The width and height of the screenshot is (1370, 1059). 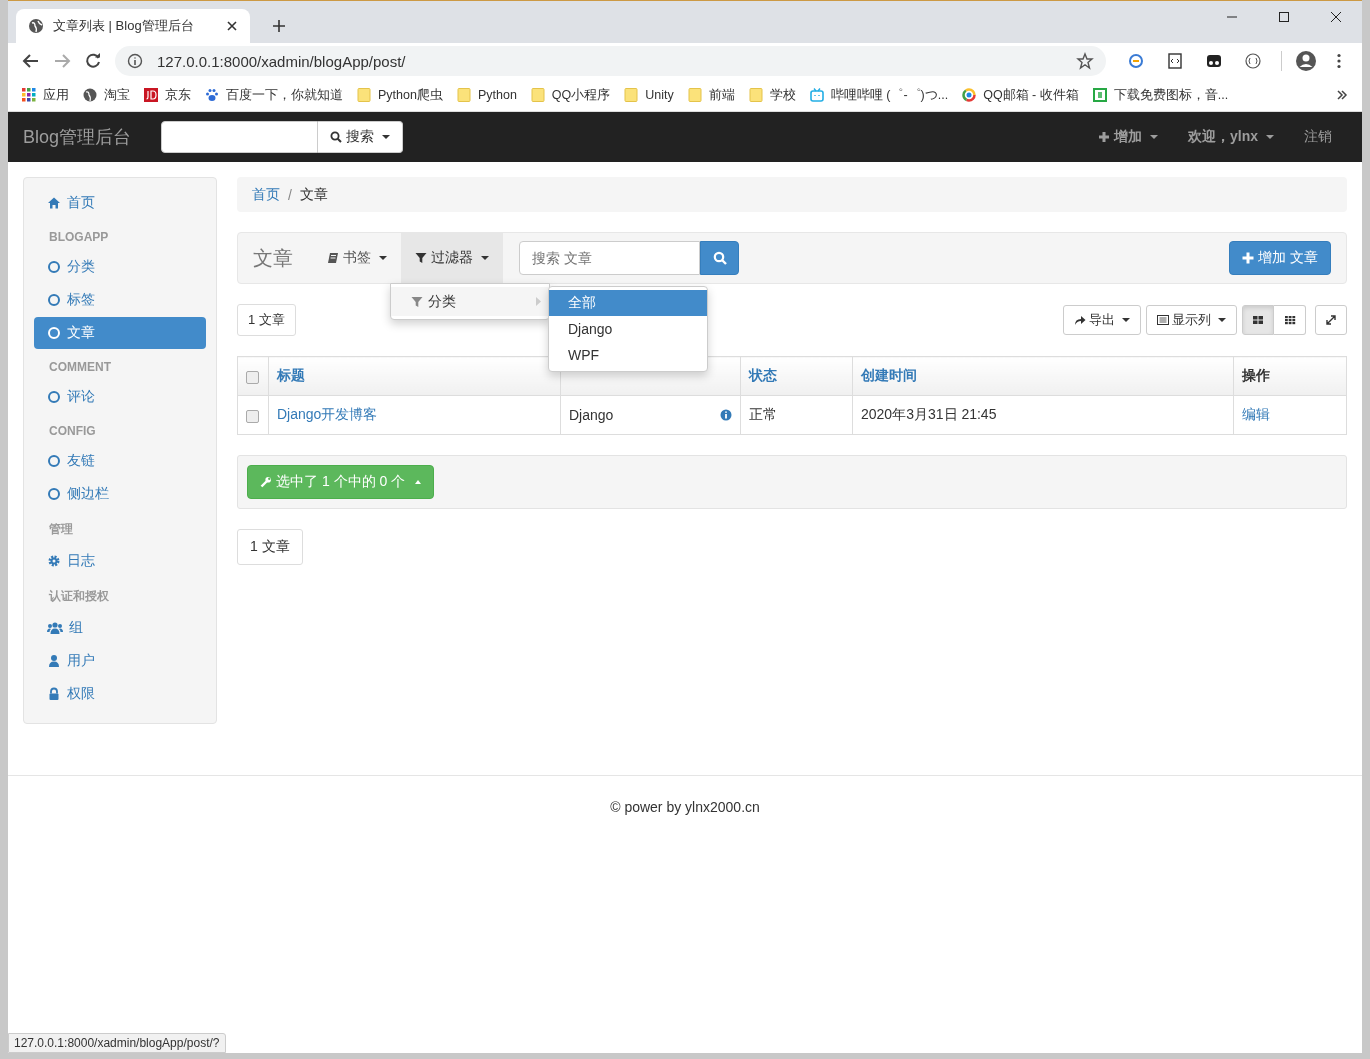 I want to click on logout-link: 注销, so click(x=1318, y=137).